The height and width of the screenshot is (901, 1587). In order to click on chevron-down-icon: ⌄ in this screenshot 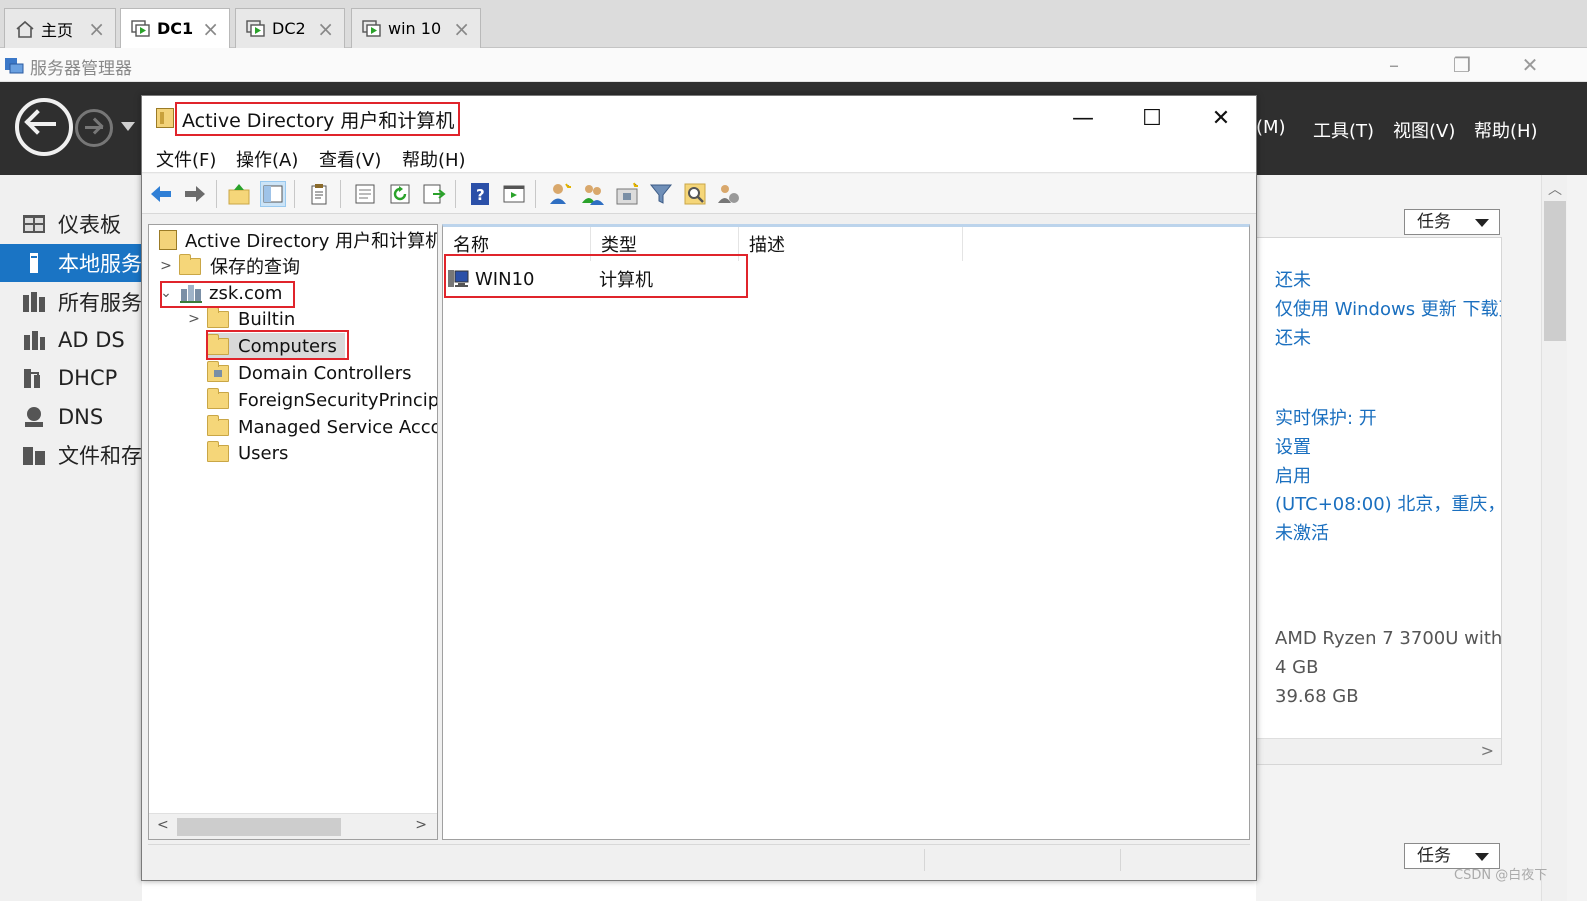, I will do `click(166, 293)`.